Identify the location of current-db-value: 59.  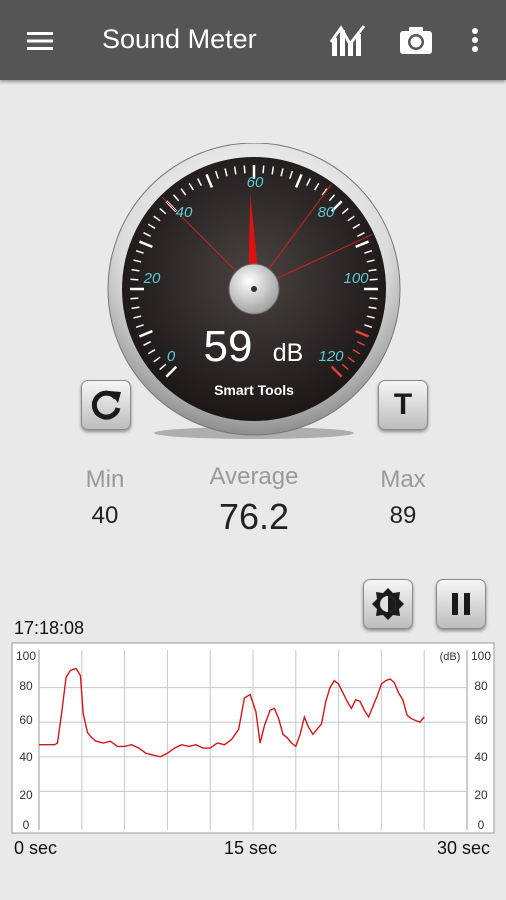
(228, 346).